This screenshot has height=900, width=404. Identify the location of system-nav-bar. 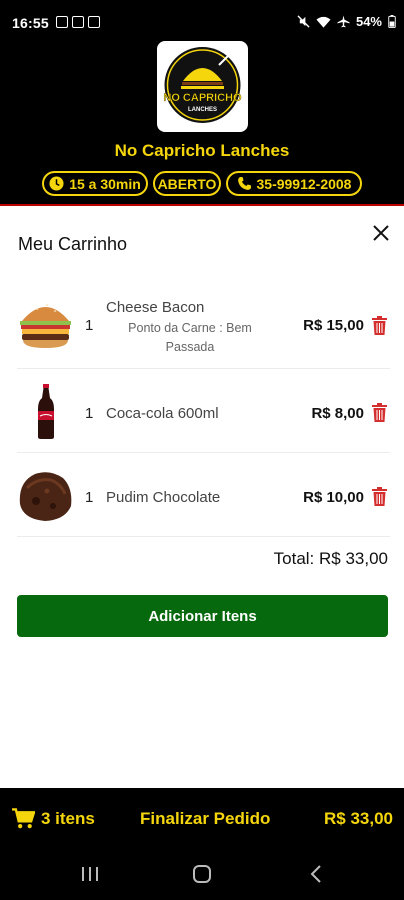
(202, 874).